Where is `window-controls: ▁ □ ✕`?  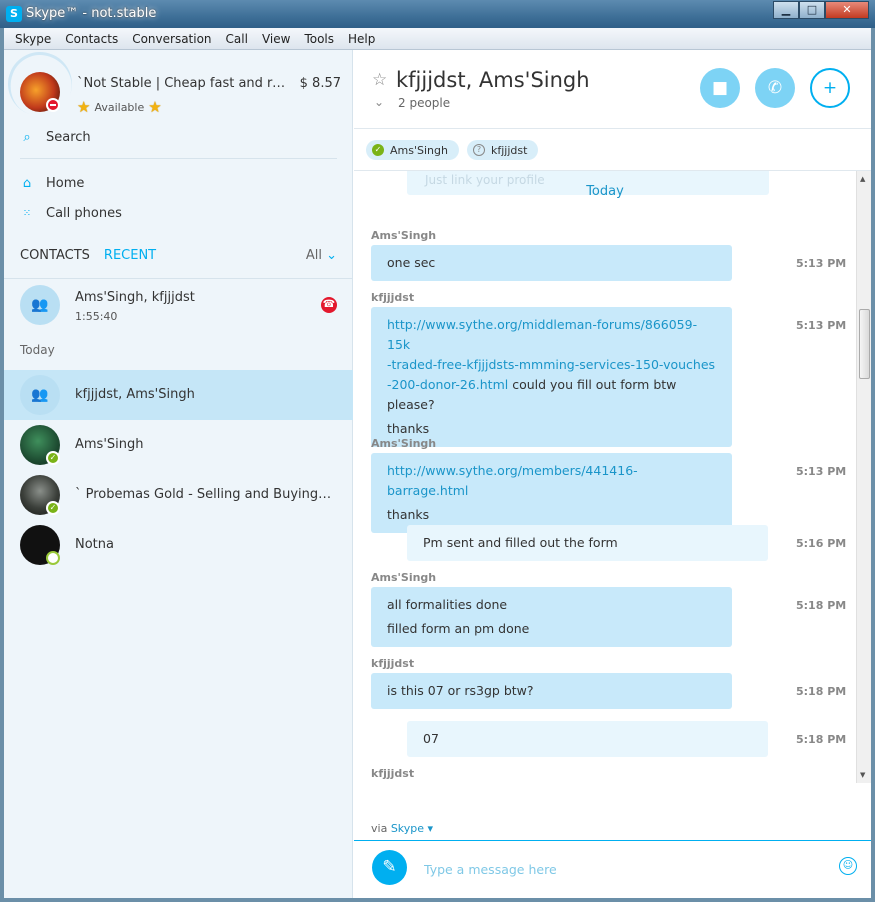
window-controls: ▁ □ ✕ is located at coordinates (821, 10).